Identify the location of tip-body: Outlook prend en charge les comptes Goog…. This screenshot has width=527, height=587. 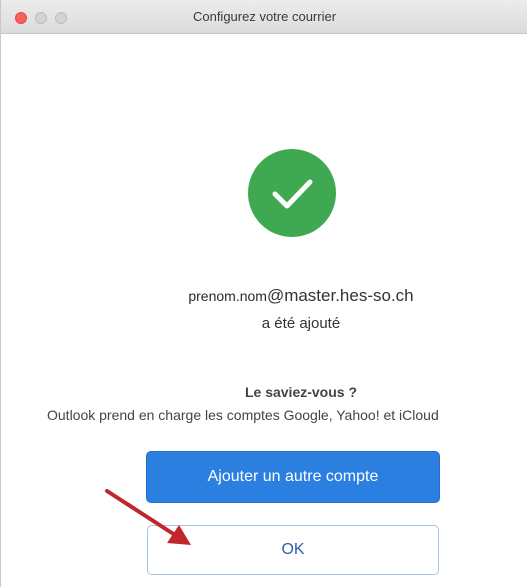
(243, 415).